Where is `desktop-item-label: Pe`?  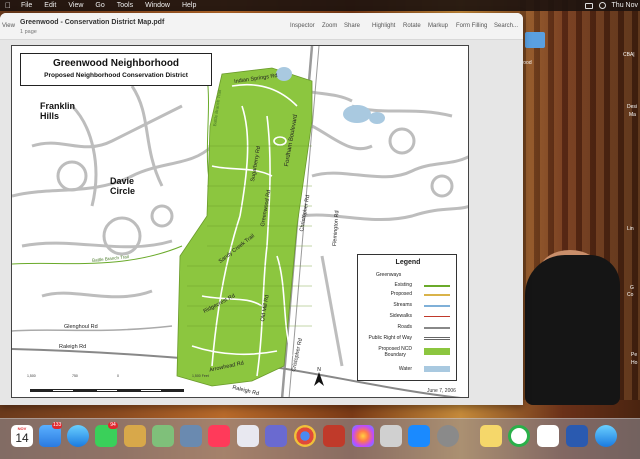 desktop-item-label: Pe is located at coordinates (634, 355).